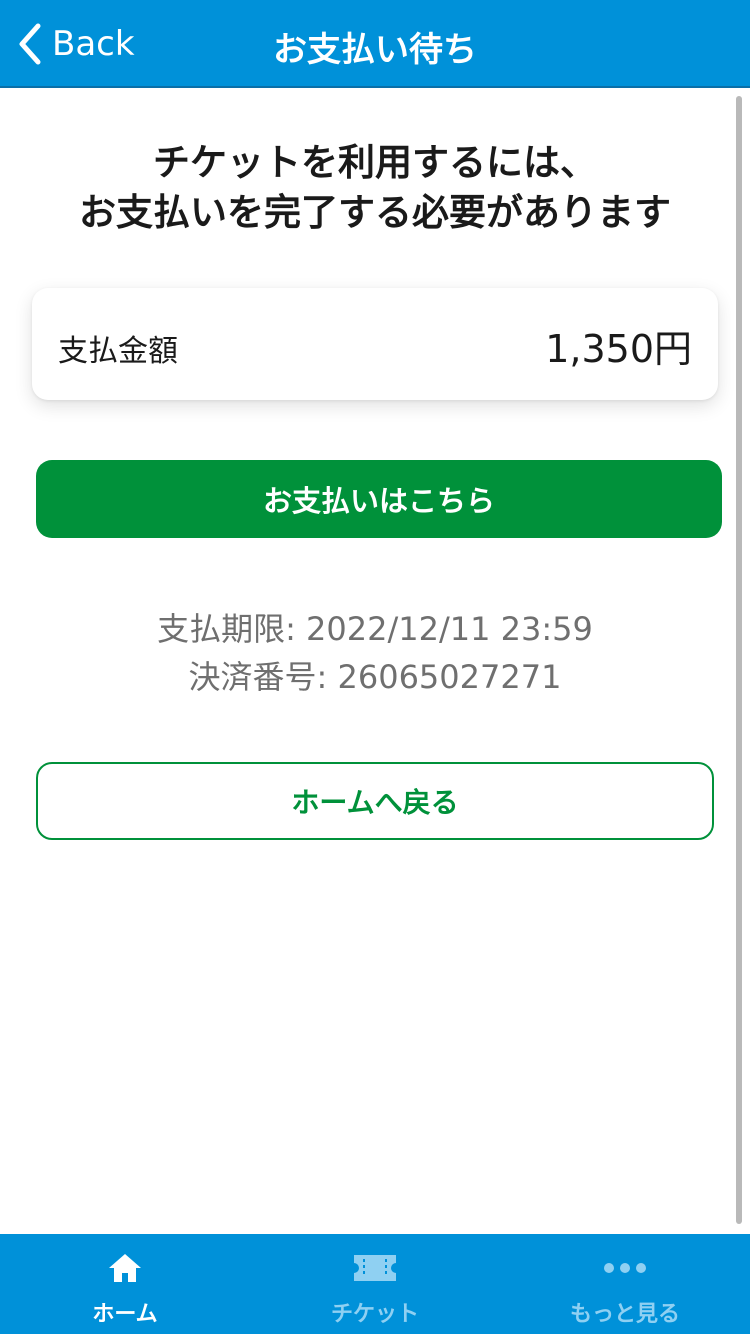 The width and height of the screenshot is (750, 1334). Describe the element at coordinates (375, 801) in the screenshot. I see `back-to-home-button: ホームへ戻る` at that location.